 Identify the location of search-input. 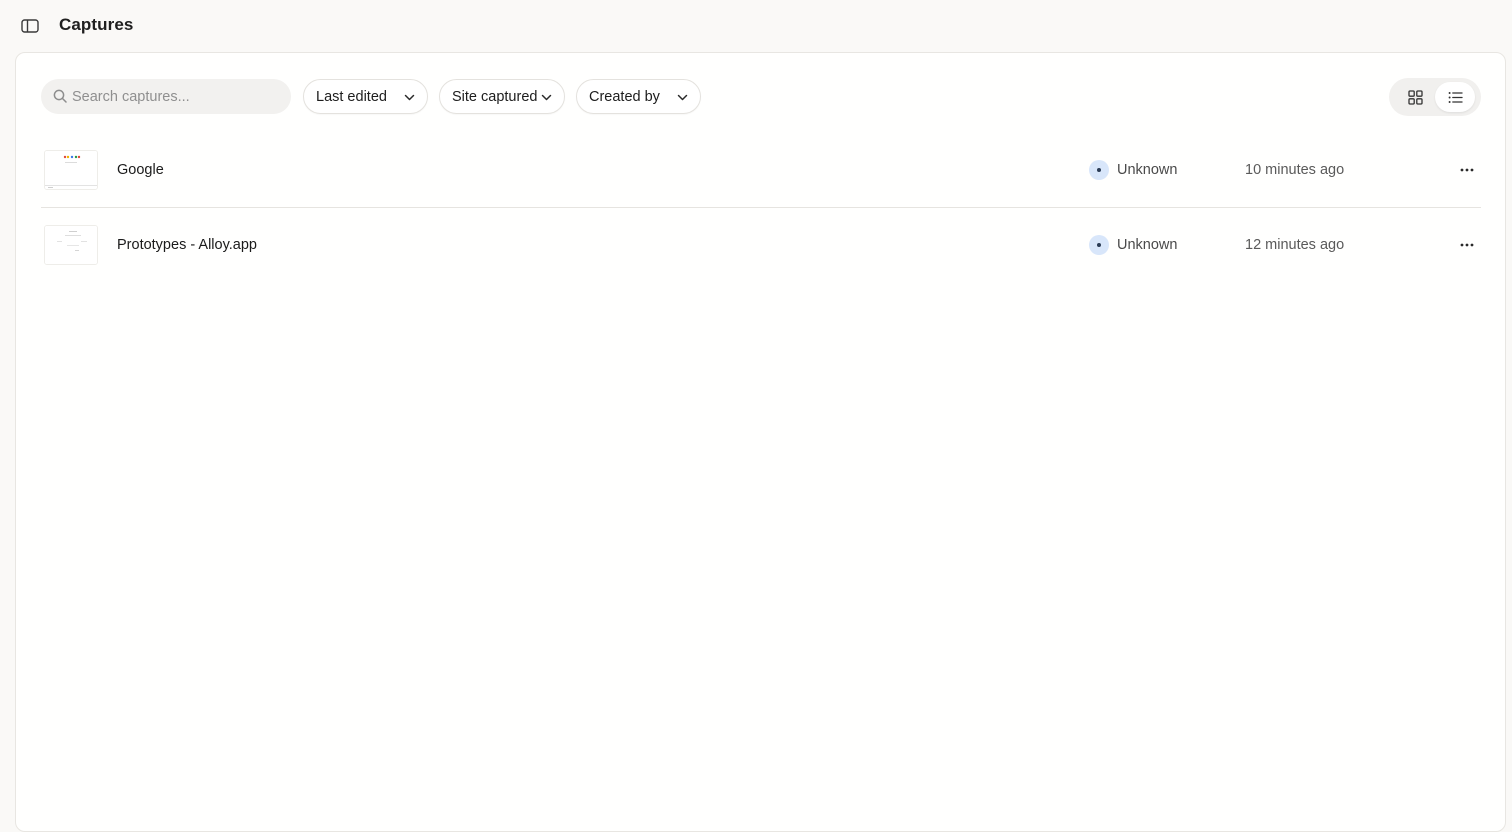
(177, 96).